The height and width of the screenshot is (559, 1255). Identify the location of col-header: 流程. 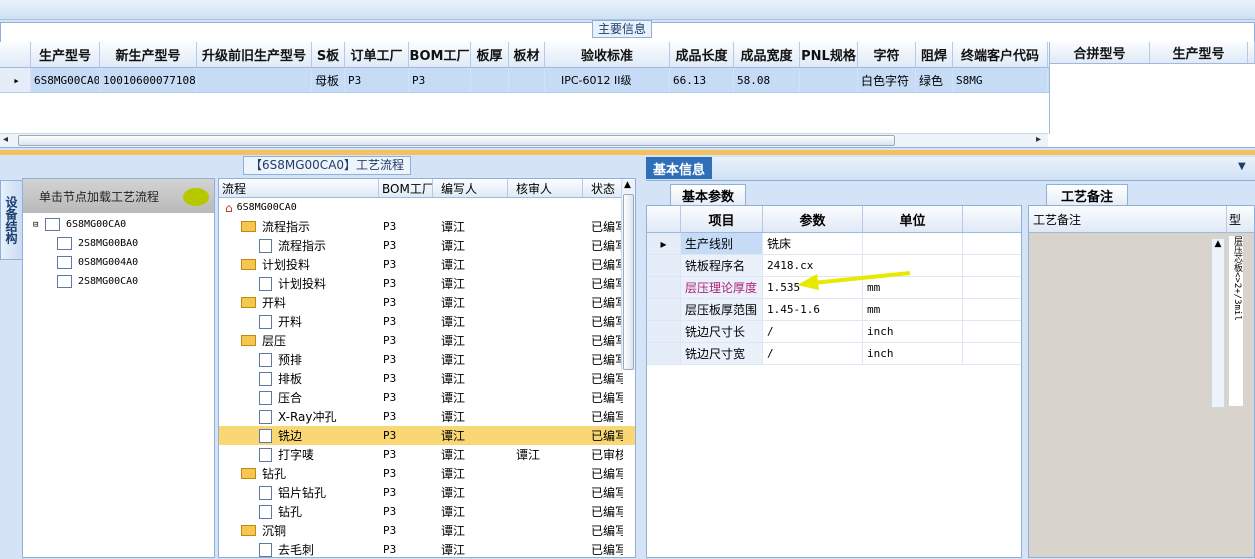
(299, 188).